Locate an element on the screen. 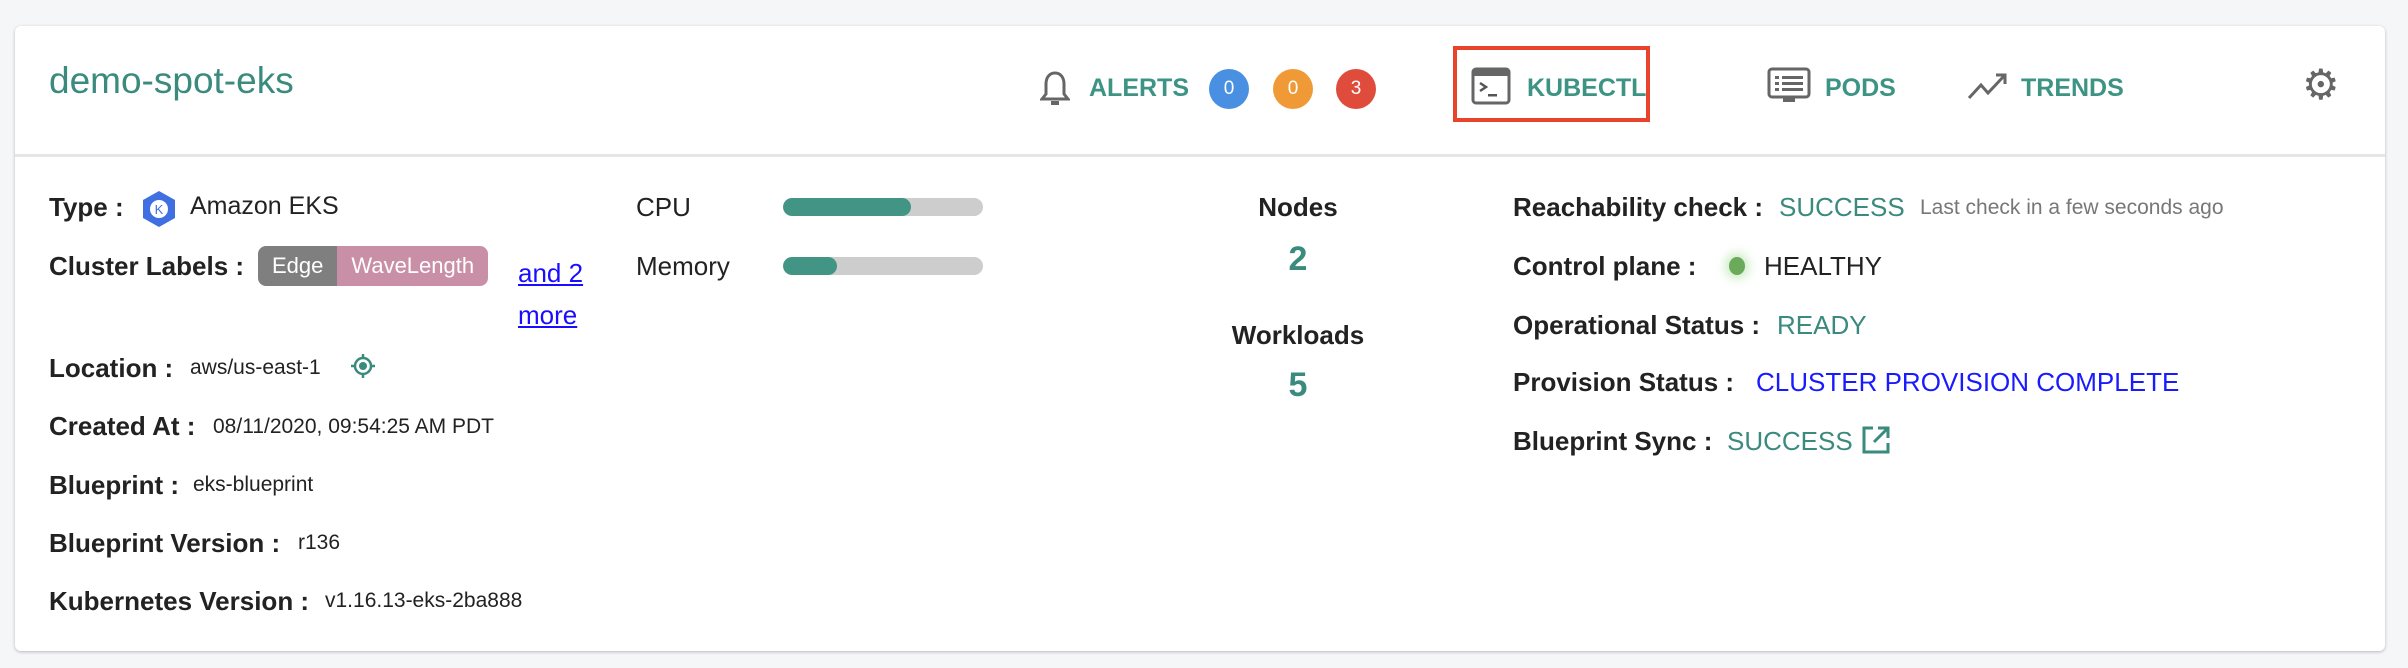  trends-icon is located at coordinates (1987, 86).